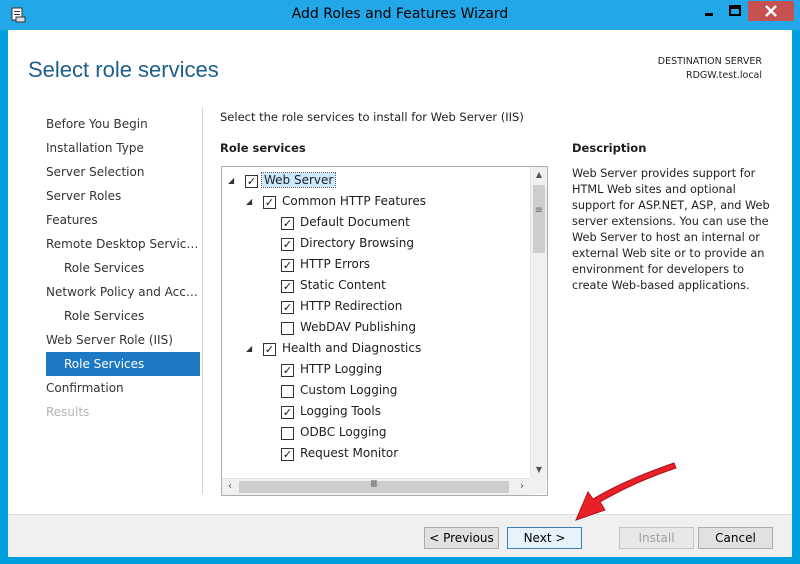 The height and width of the screenshot is (564, 800). I want to click on tree-row: ✓ Default Document, so click(376, 223).